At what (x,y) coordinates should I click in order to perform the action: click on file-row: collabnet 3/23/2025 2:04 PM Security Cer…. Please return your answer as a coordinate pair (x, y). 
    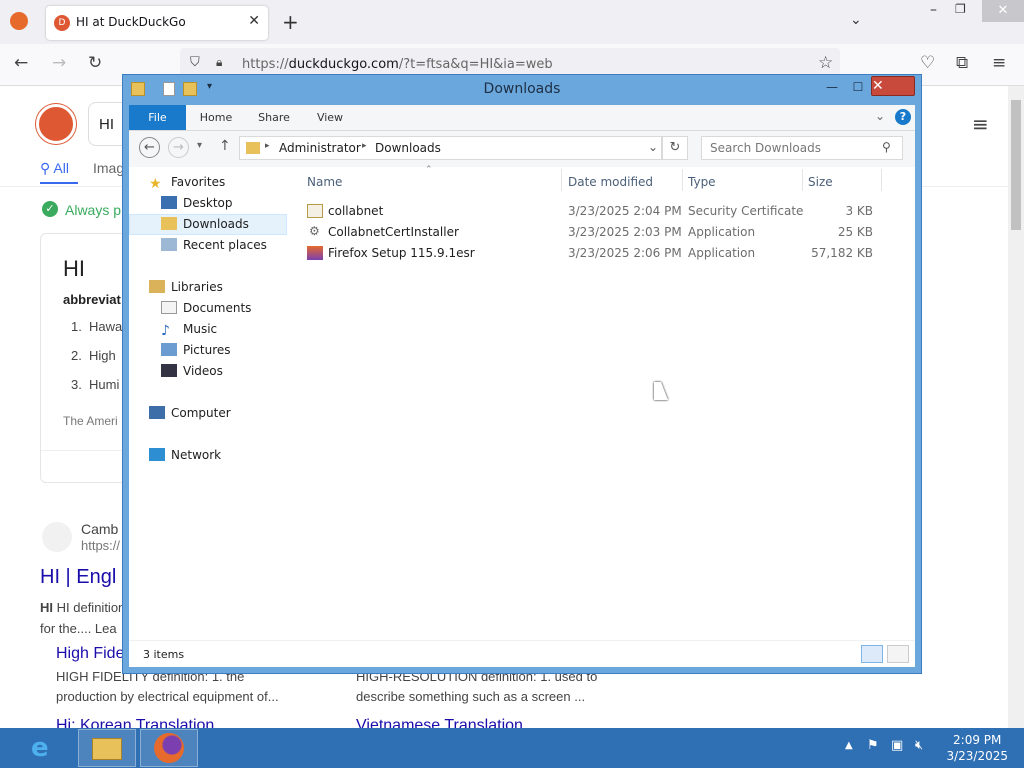
    Looking at the image, I should click on (586, 211).